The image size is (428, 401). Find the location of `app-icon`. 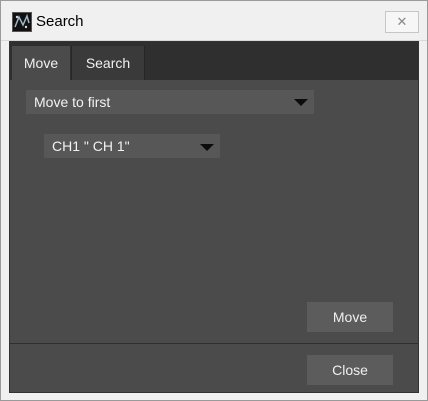

app-icon is located at coordinates (22, 22).